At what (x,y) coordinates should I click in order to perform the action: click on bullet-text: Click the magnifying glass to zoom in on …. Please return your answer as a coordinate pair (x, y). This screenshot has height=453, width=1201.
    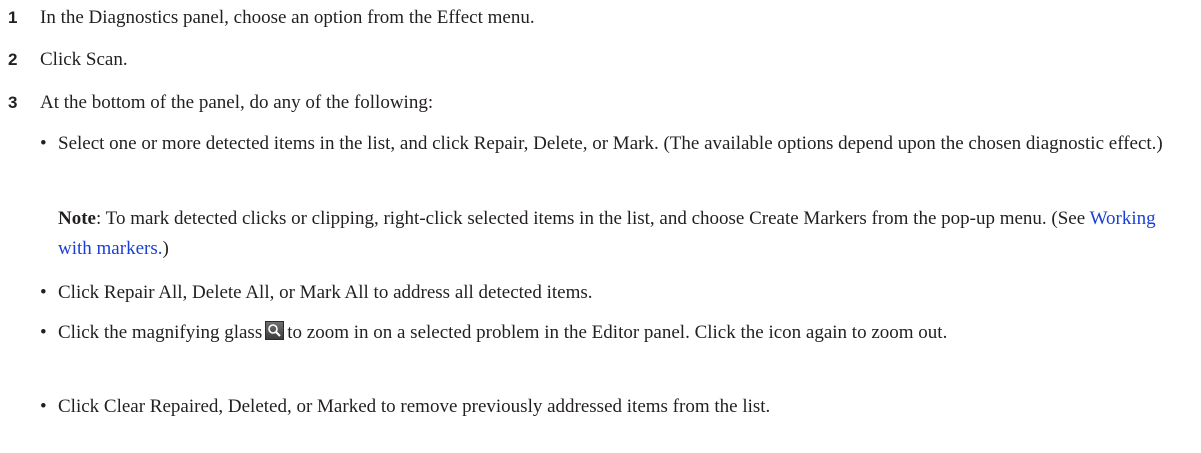
    Looking at the image, I should click on (613, 333).